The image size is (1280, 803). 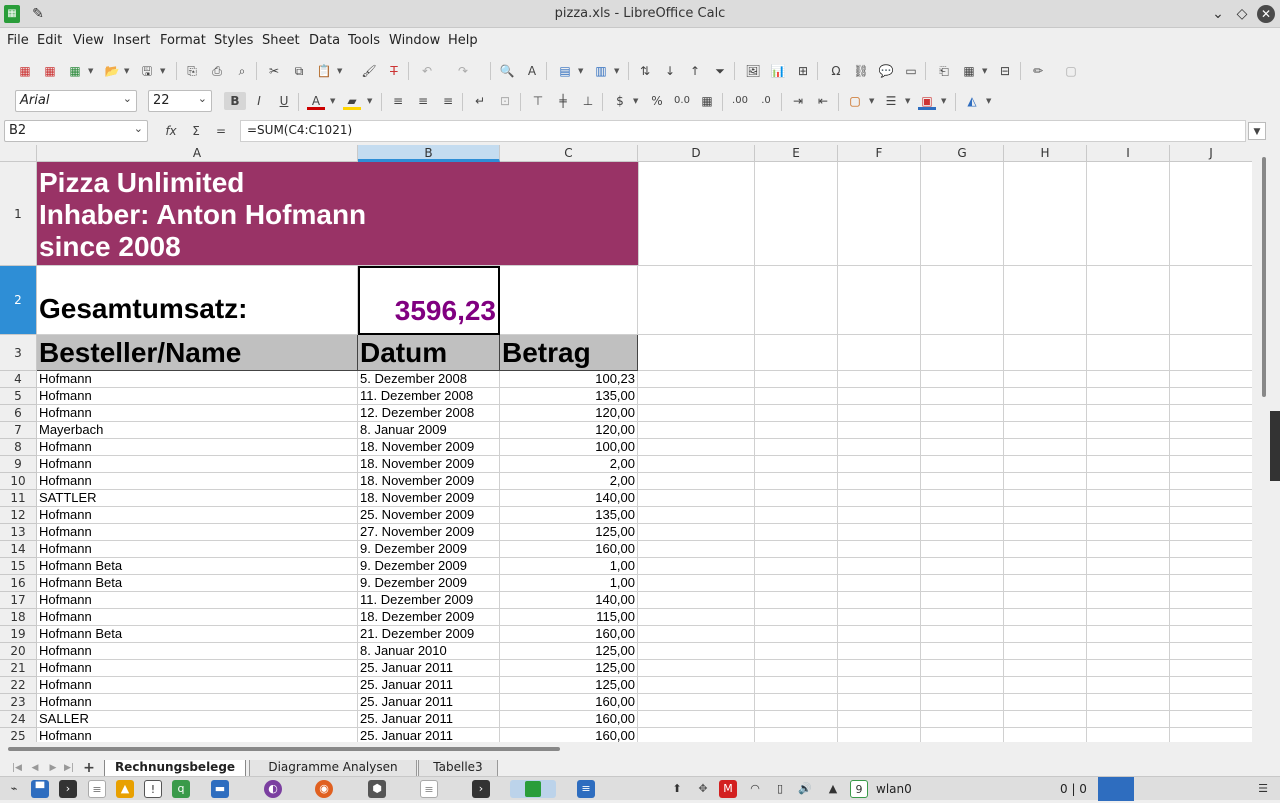 What do you see at coordinates (69, 768) in the screenshot?
I see `last-sheet-icon: ▶|` at bounding box center [69, 768].